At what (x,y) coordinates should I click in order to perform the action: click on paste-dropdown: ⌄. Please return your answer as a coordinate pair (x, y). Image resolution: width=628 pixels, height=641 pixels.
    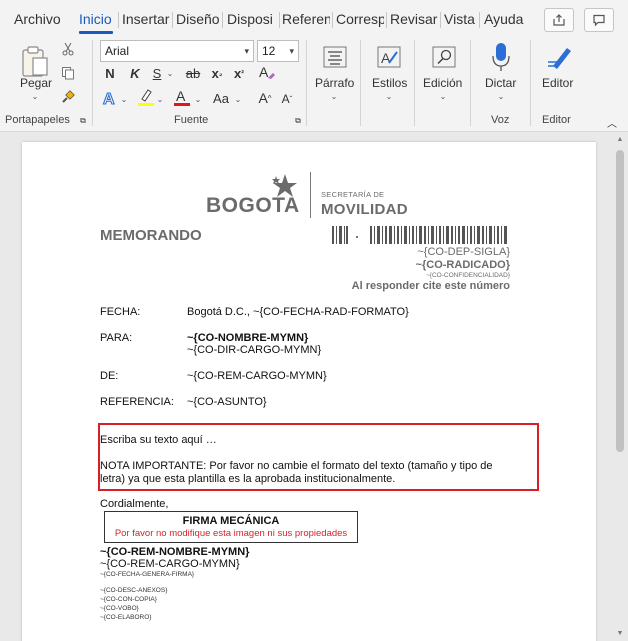
    Looking at the image, I should click on (35, 96).